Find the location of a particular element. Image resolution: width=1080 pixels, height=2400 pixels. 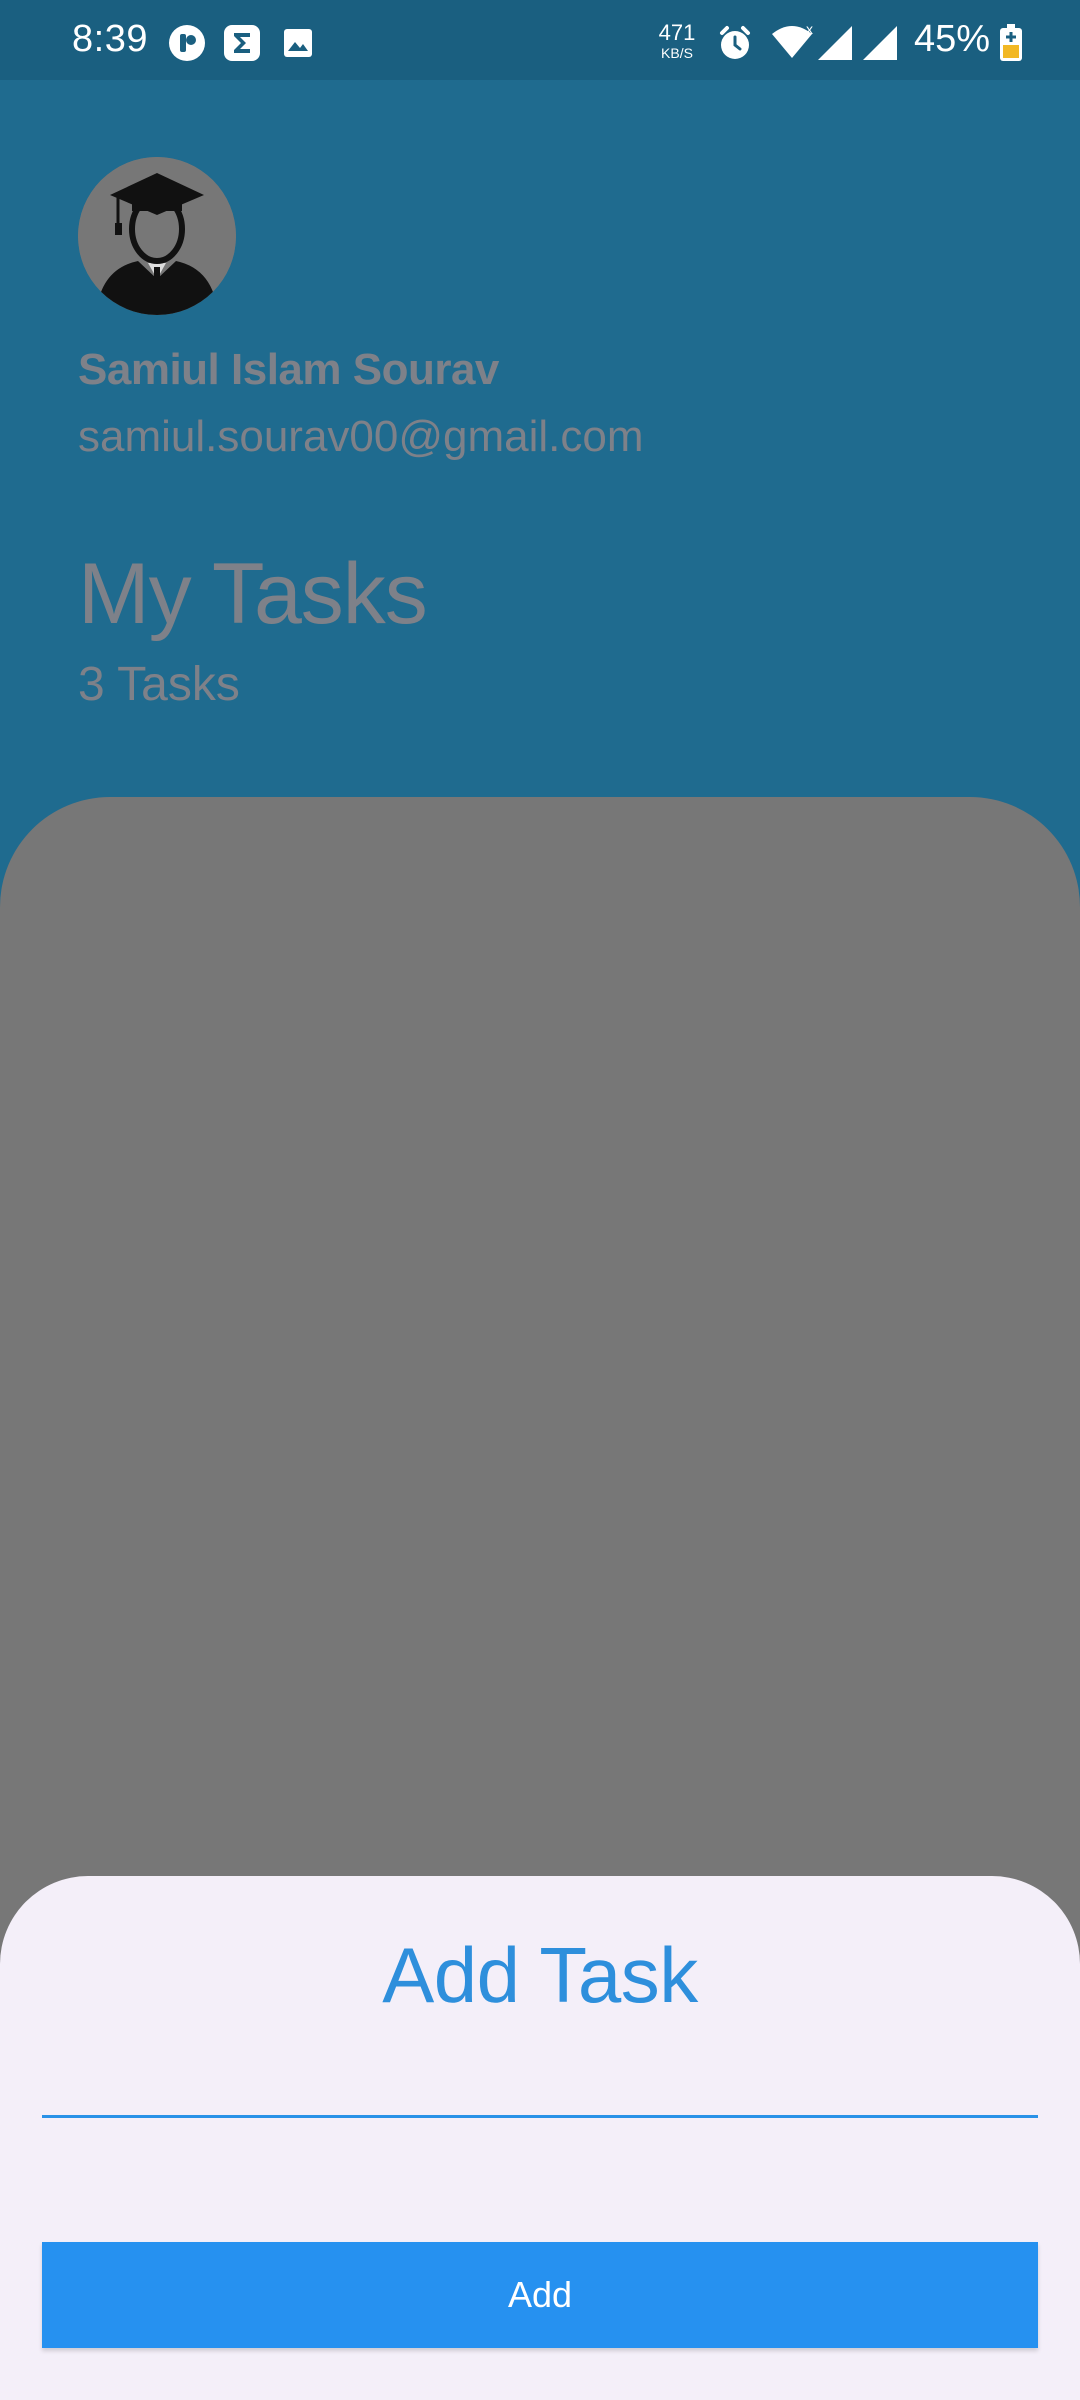

page-title: My Tasks is located at coordinates (253, 594).